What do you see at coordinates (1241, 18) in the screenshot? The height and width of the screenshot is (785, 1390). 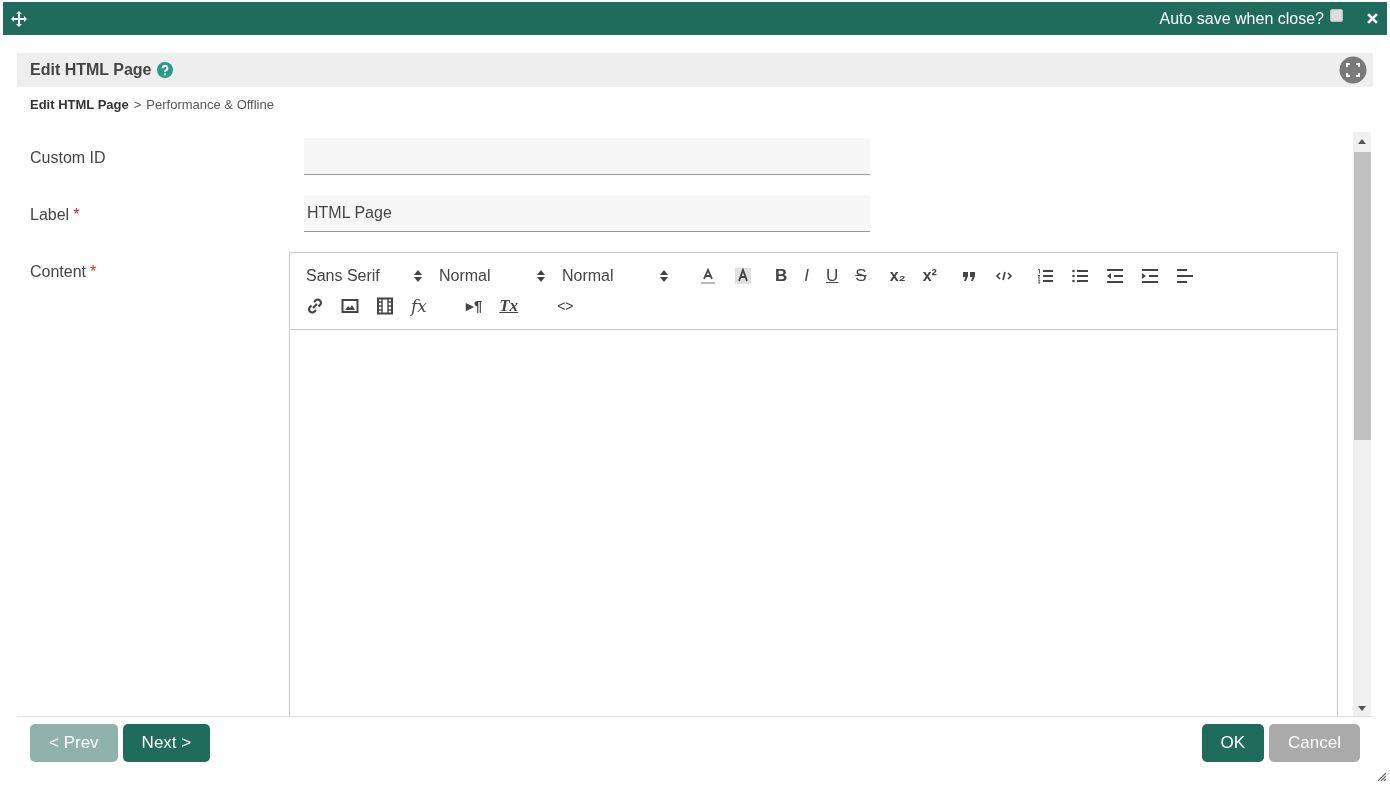 I see `auto-save-label: Auto save when close?` at bounding box center [1241, 18].